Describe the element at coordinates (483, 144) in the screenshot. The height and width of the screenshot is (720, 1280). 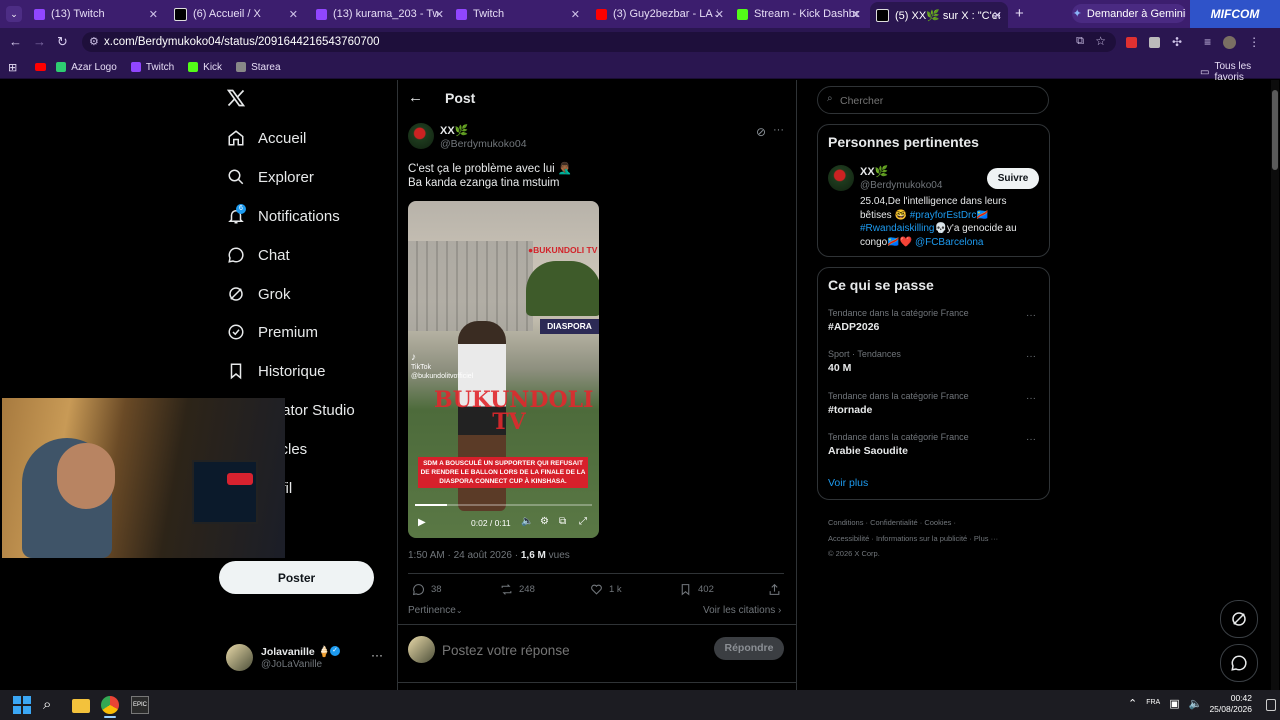
I see `post-author-handle: @Berdymukoko04` at that location.